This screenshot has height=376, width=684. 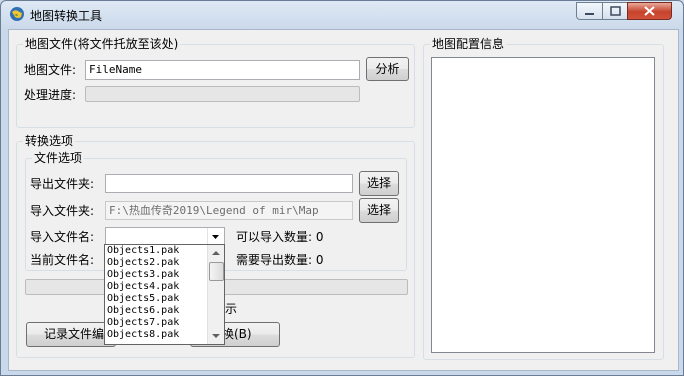 I want to click on import-folder-label: 导入文件夹:, so click(x=62, y=211).